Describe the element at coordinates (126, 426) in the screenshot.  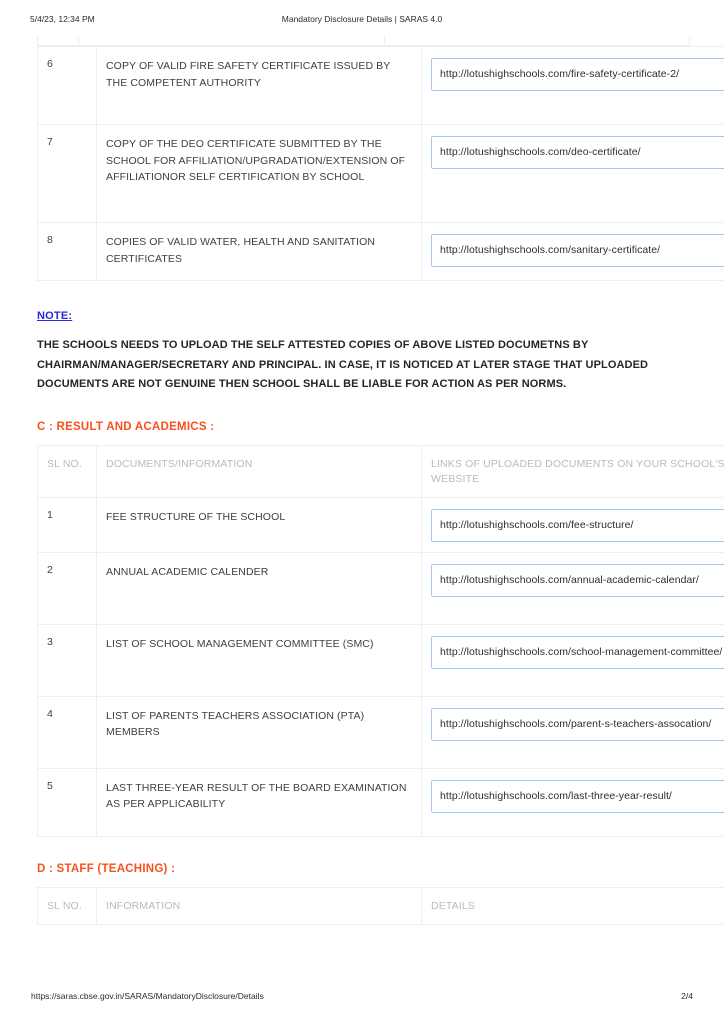
I see `section-c-heading: C : RESULT AND ACADEMICS :` at that location.